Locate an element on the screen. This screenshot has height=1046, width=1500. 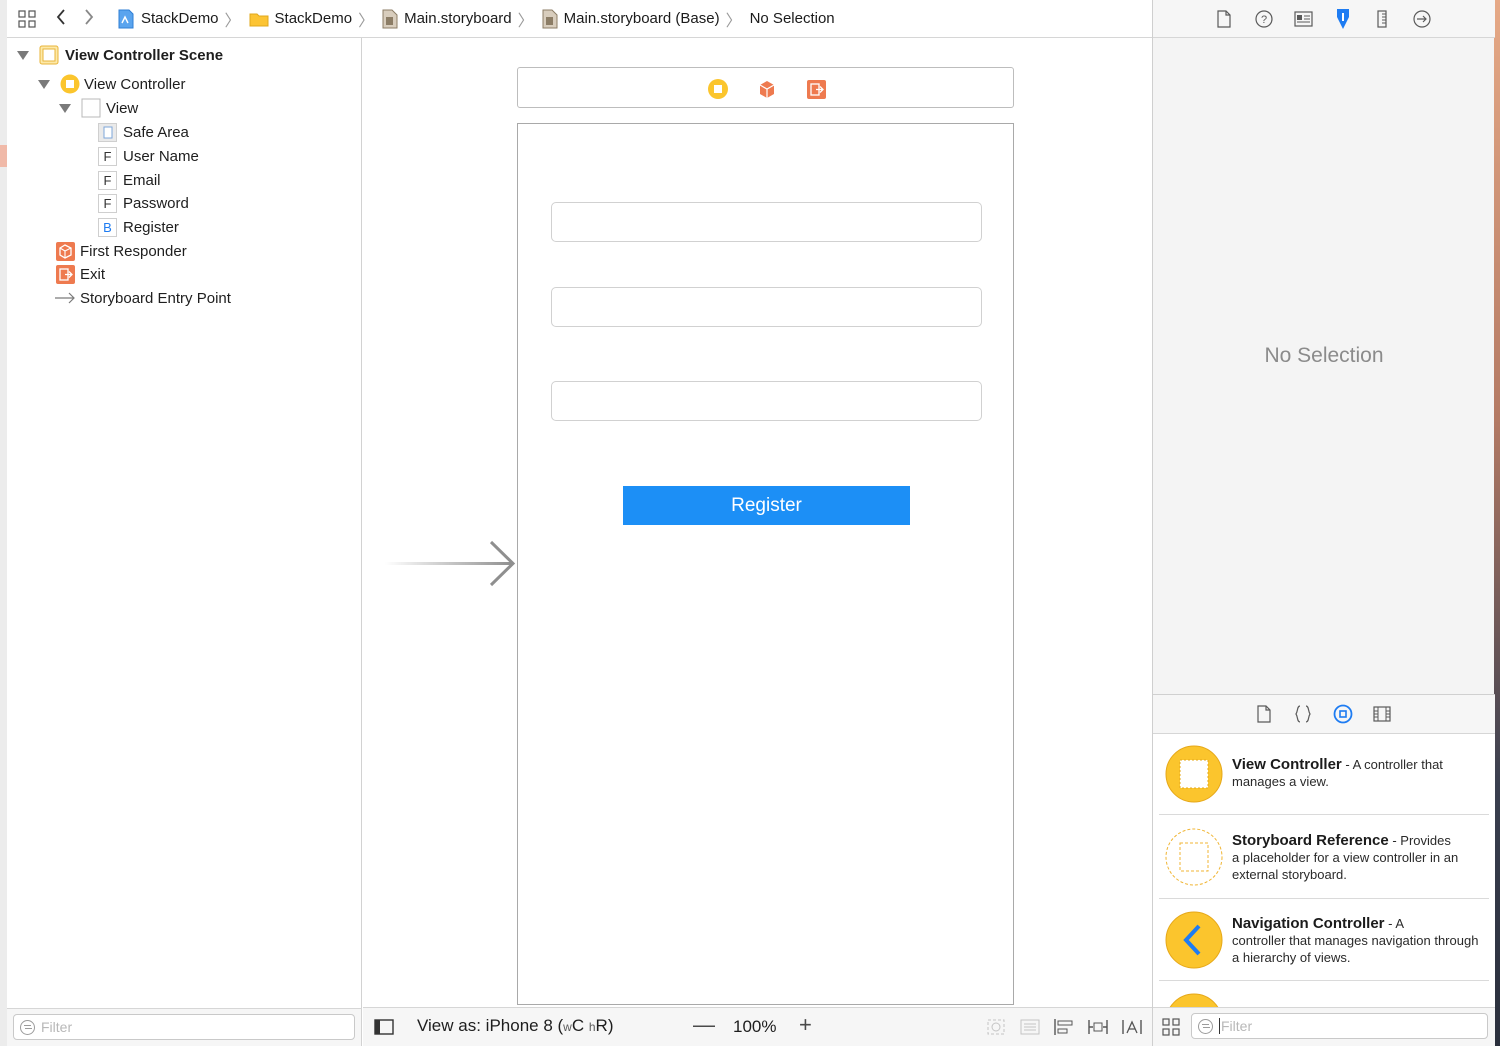
outline-filter-bar: Filter is located at coordinates (184, 1027).